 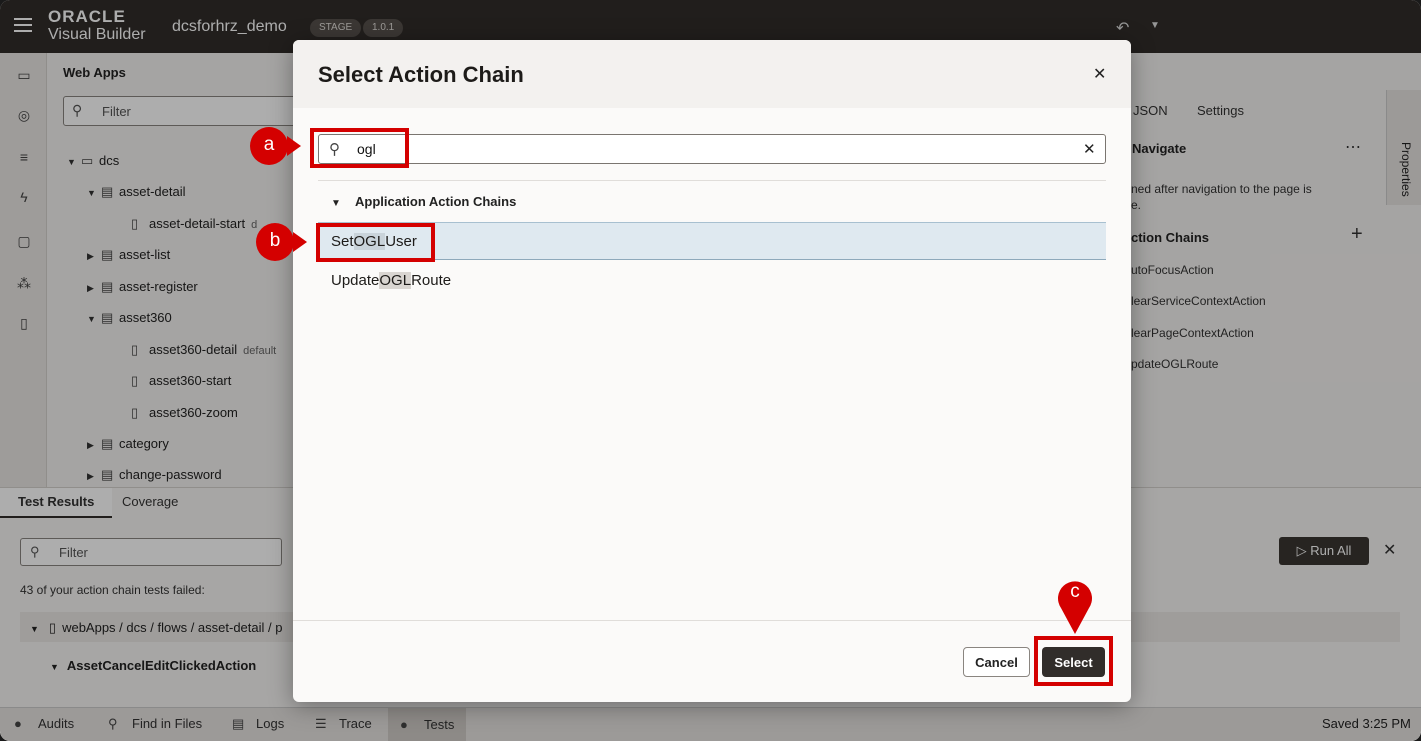 What do you see at coordinates (355, 280) in the screenshot?
I see `item-text: Update` at bounding box center [355, 280].